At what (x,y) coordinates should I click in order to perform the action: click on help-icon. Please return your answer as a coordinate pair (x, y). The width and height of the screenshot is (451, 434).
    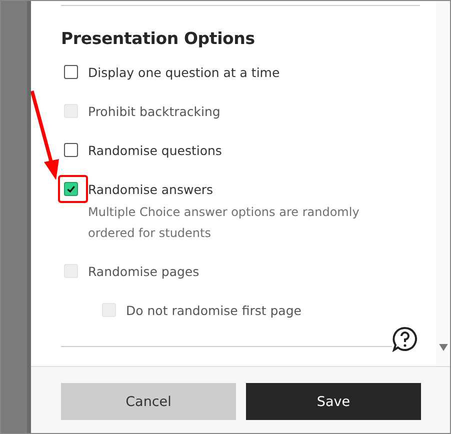
    Looking at the image, I should click on (405, 339).